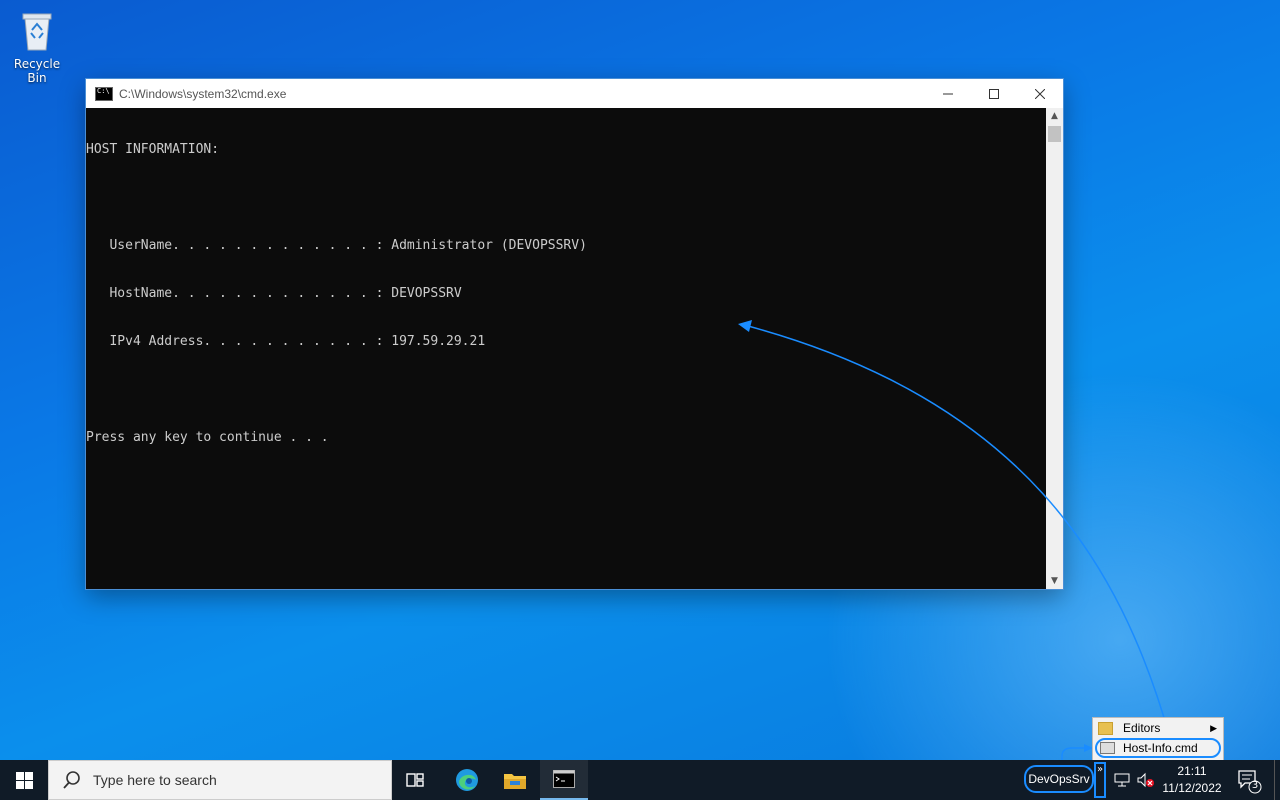 The width and height of the screenshot is (1280, 800). Describe the element at coordinates (1107, 748) in the screenshot. I see `cmd-file-icon` at that location.